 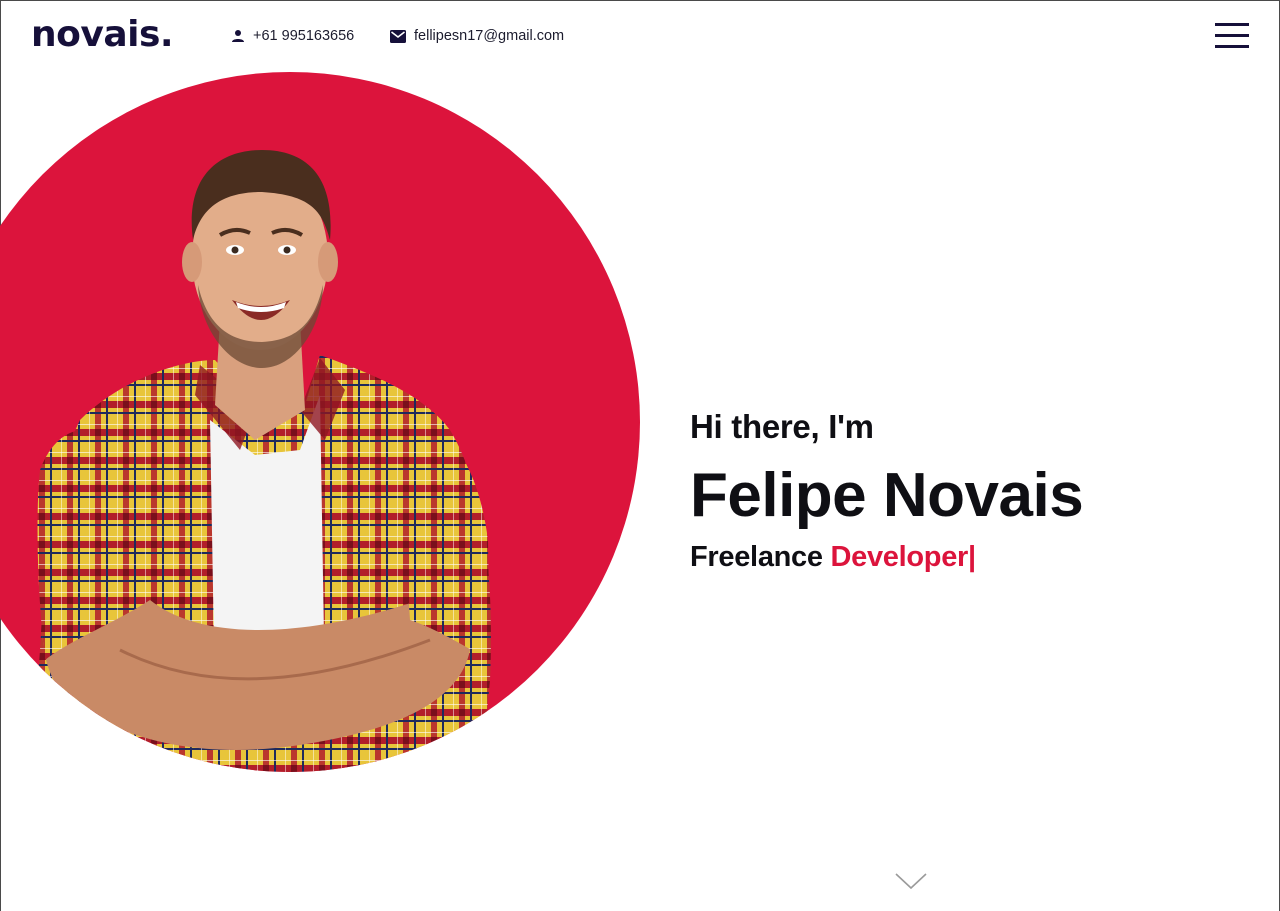 I want to click on hamburger-menu-icon, so click(x=1232, y=36).